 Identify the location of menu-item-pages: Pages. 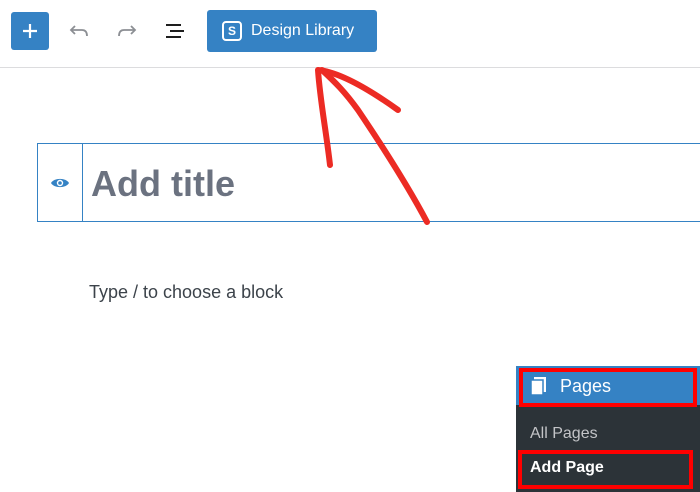
(608, 386).